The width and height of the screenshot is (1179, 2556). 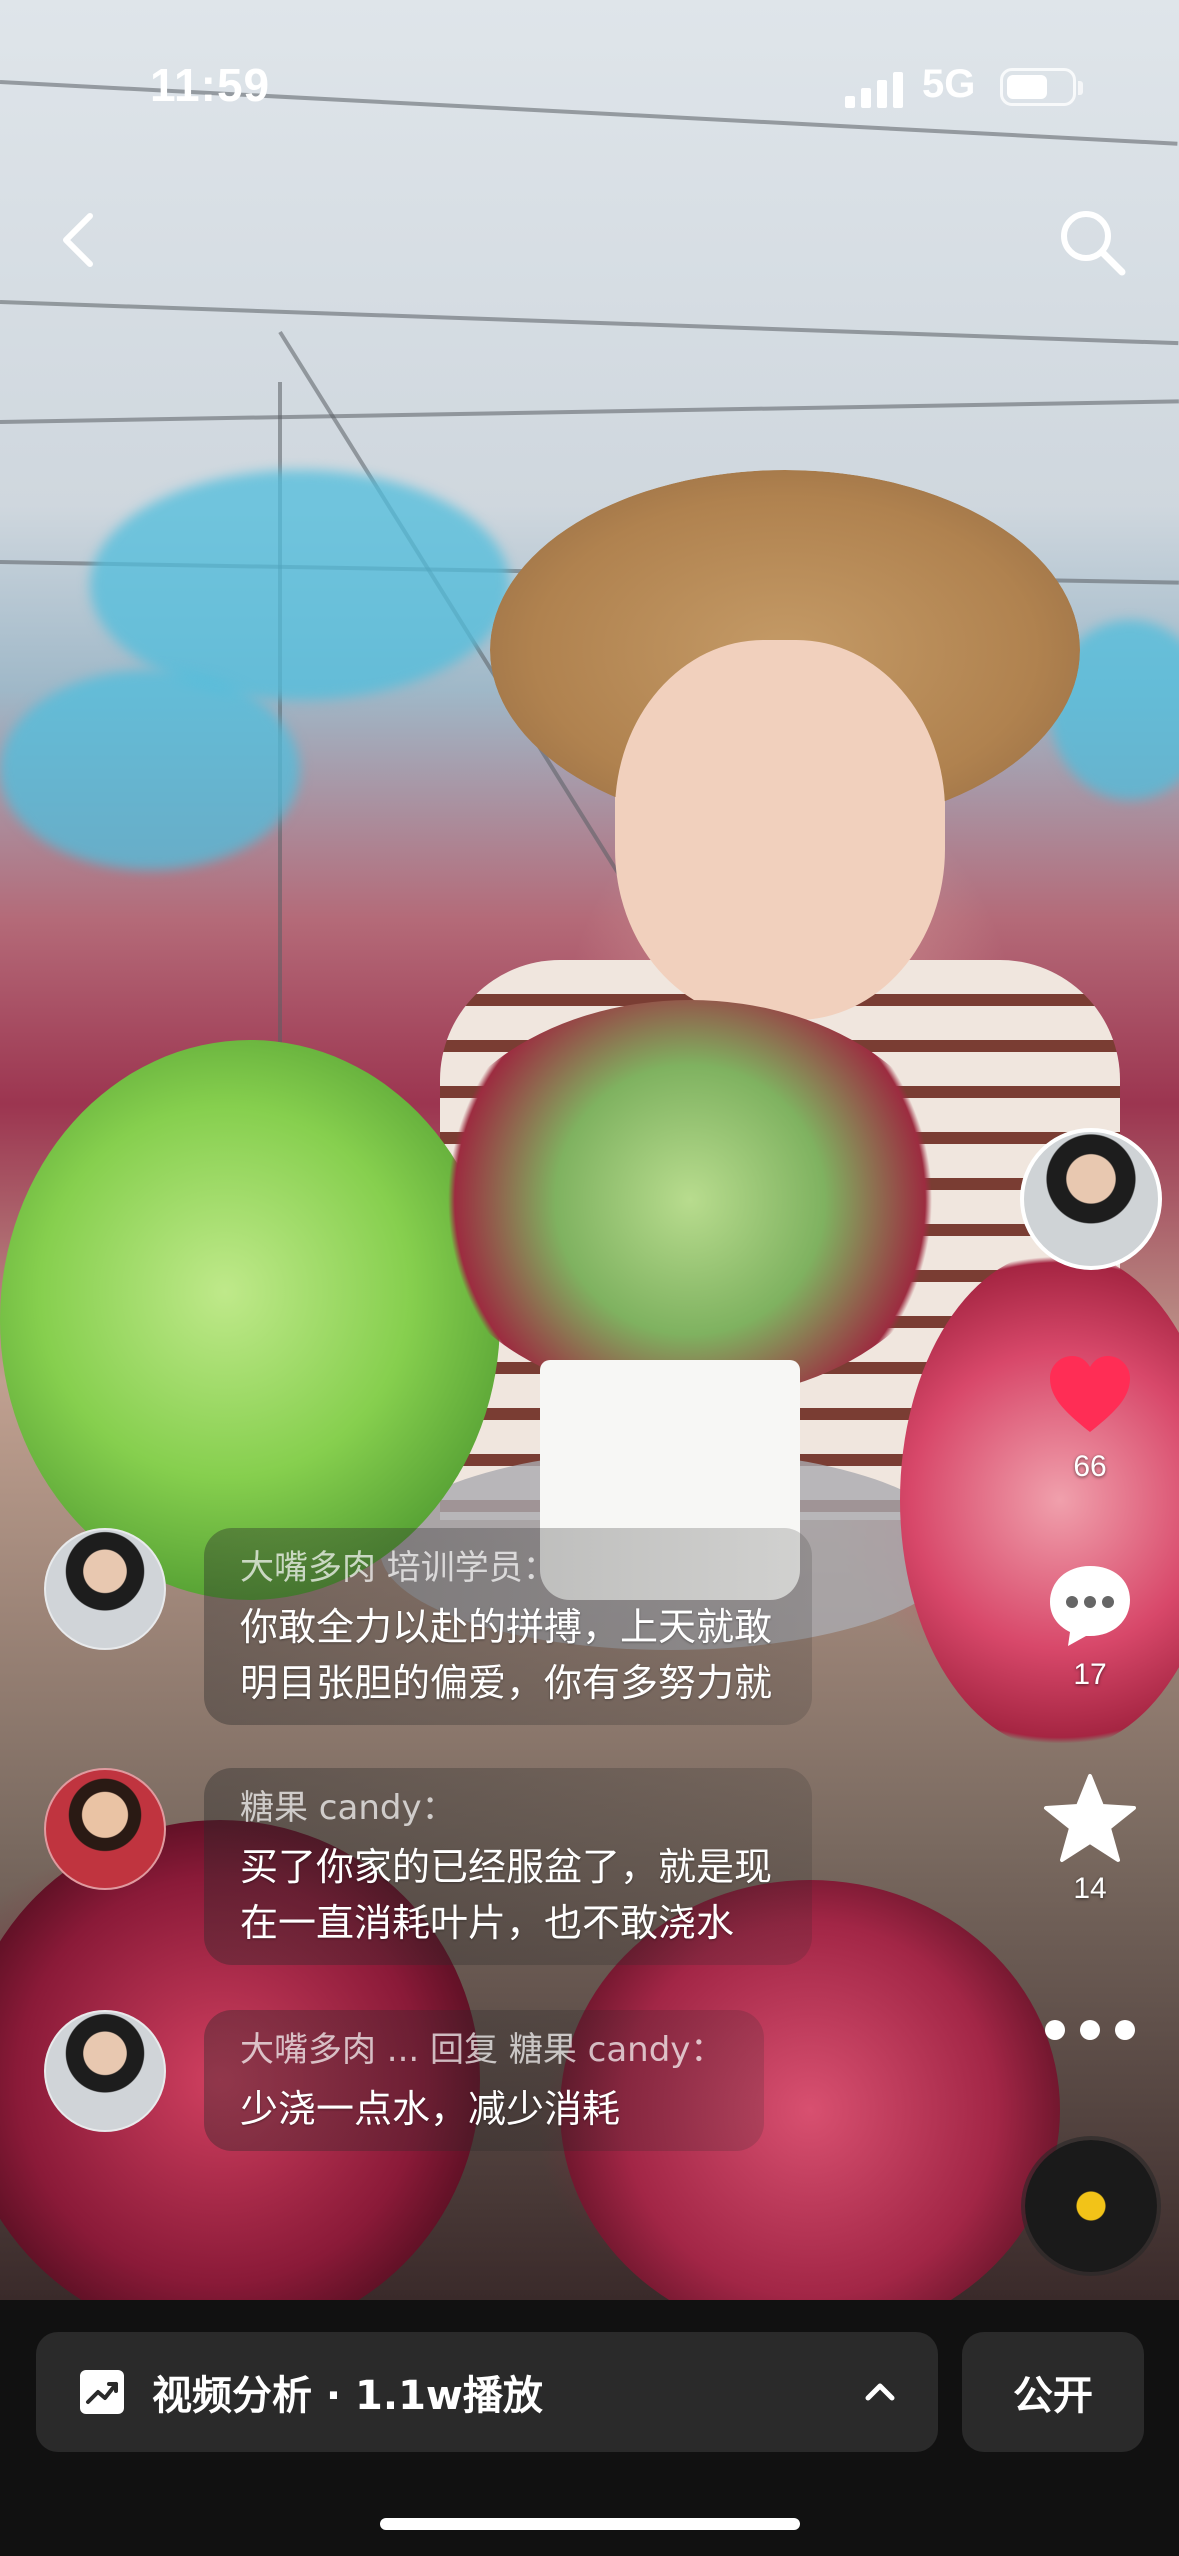 I want to click on red-green-succulent, so click(x=690, y=1200).